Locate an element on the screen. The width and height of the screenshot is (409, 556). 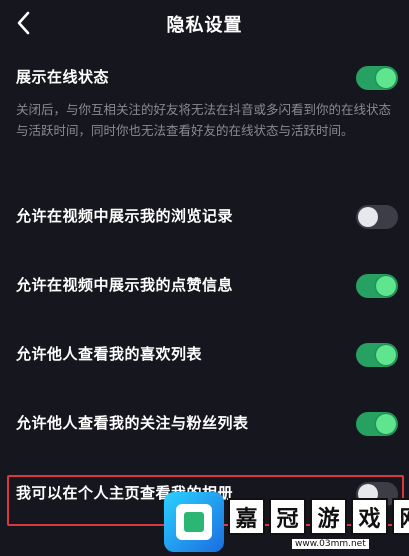
watermark-text: 嘉 冠 游 戏 网 is located at coordinates (318, 516).